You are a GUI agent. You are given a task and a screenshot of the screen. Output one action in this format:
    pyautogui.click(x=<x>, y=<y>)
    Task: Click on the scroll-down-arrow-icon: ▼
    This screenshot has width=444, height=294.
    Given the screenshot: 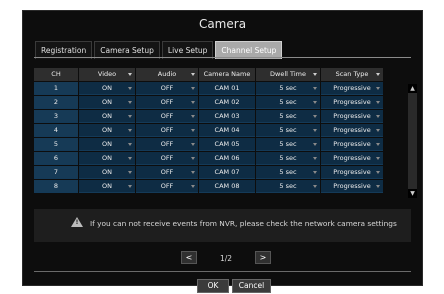 What is the action you would take?
    pyautogui.click(x=412, y=193)
    